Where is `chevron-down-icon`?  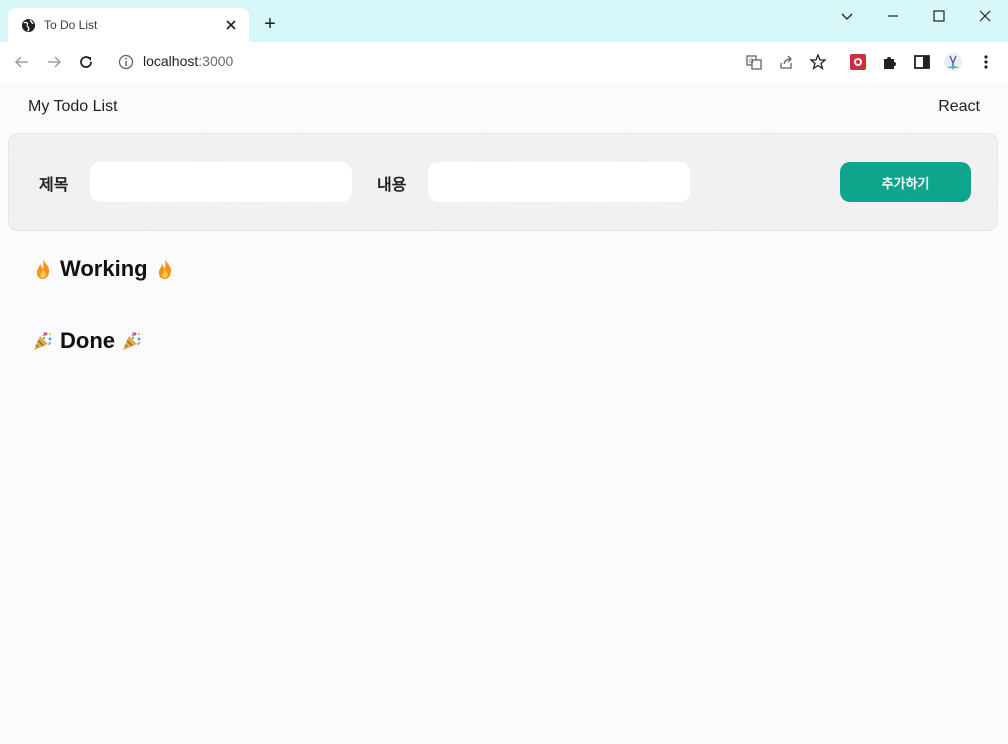
chevron-down-icon is located at coordinates (847, 16).